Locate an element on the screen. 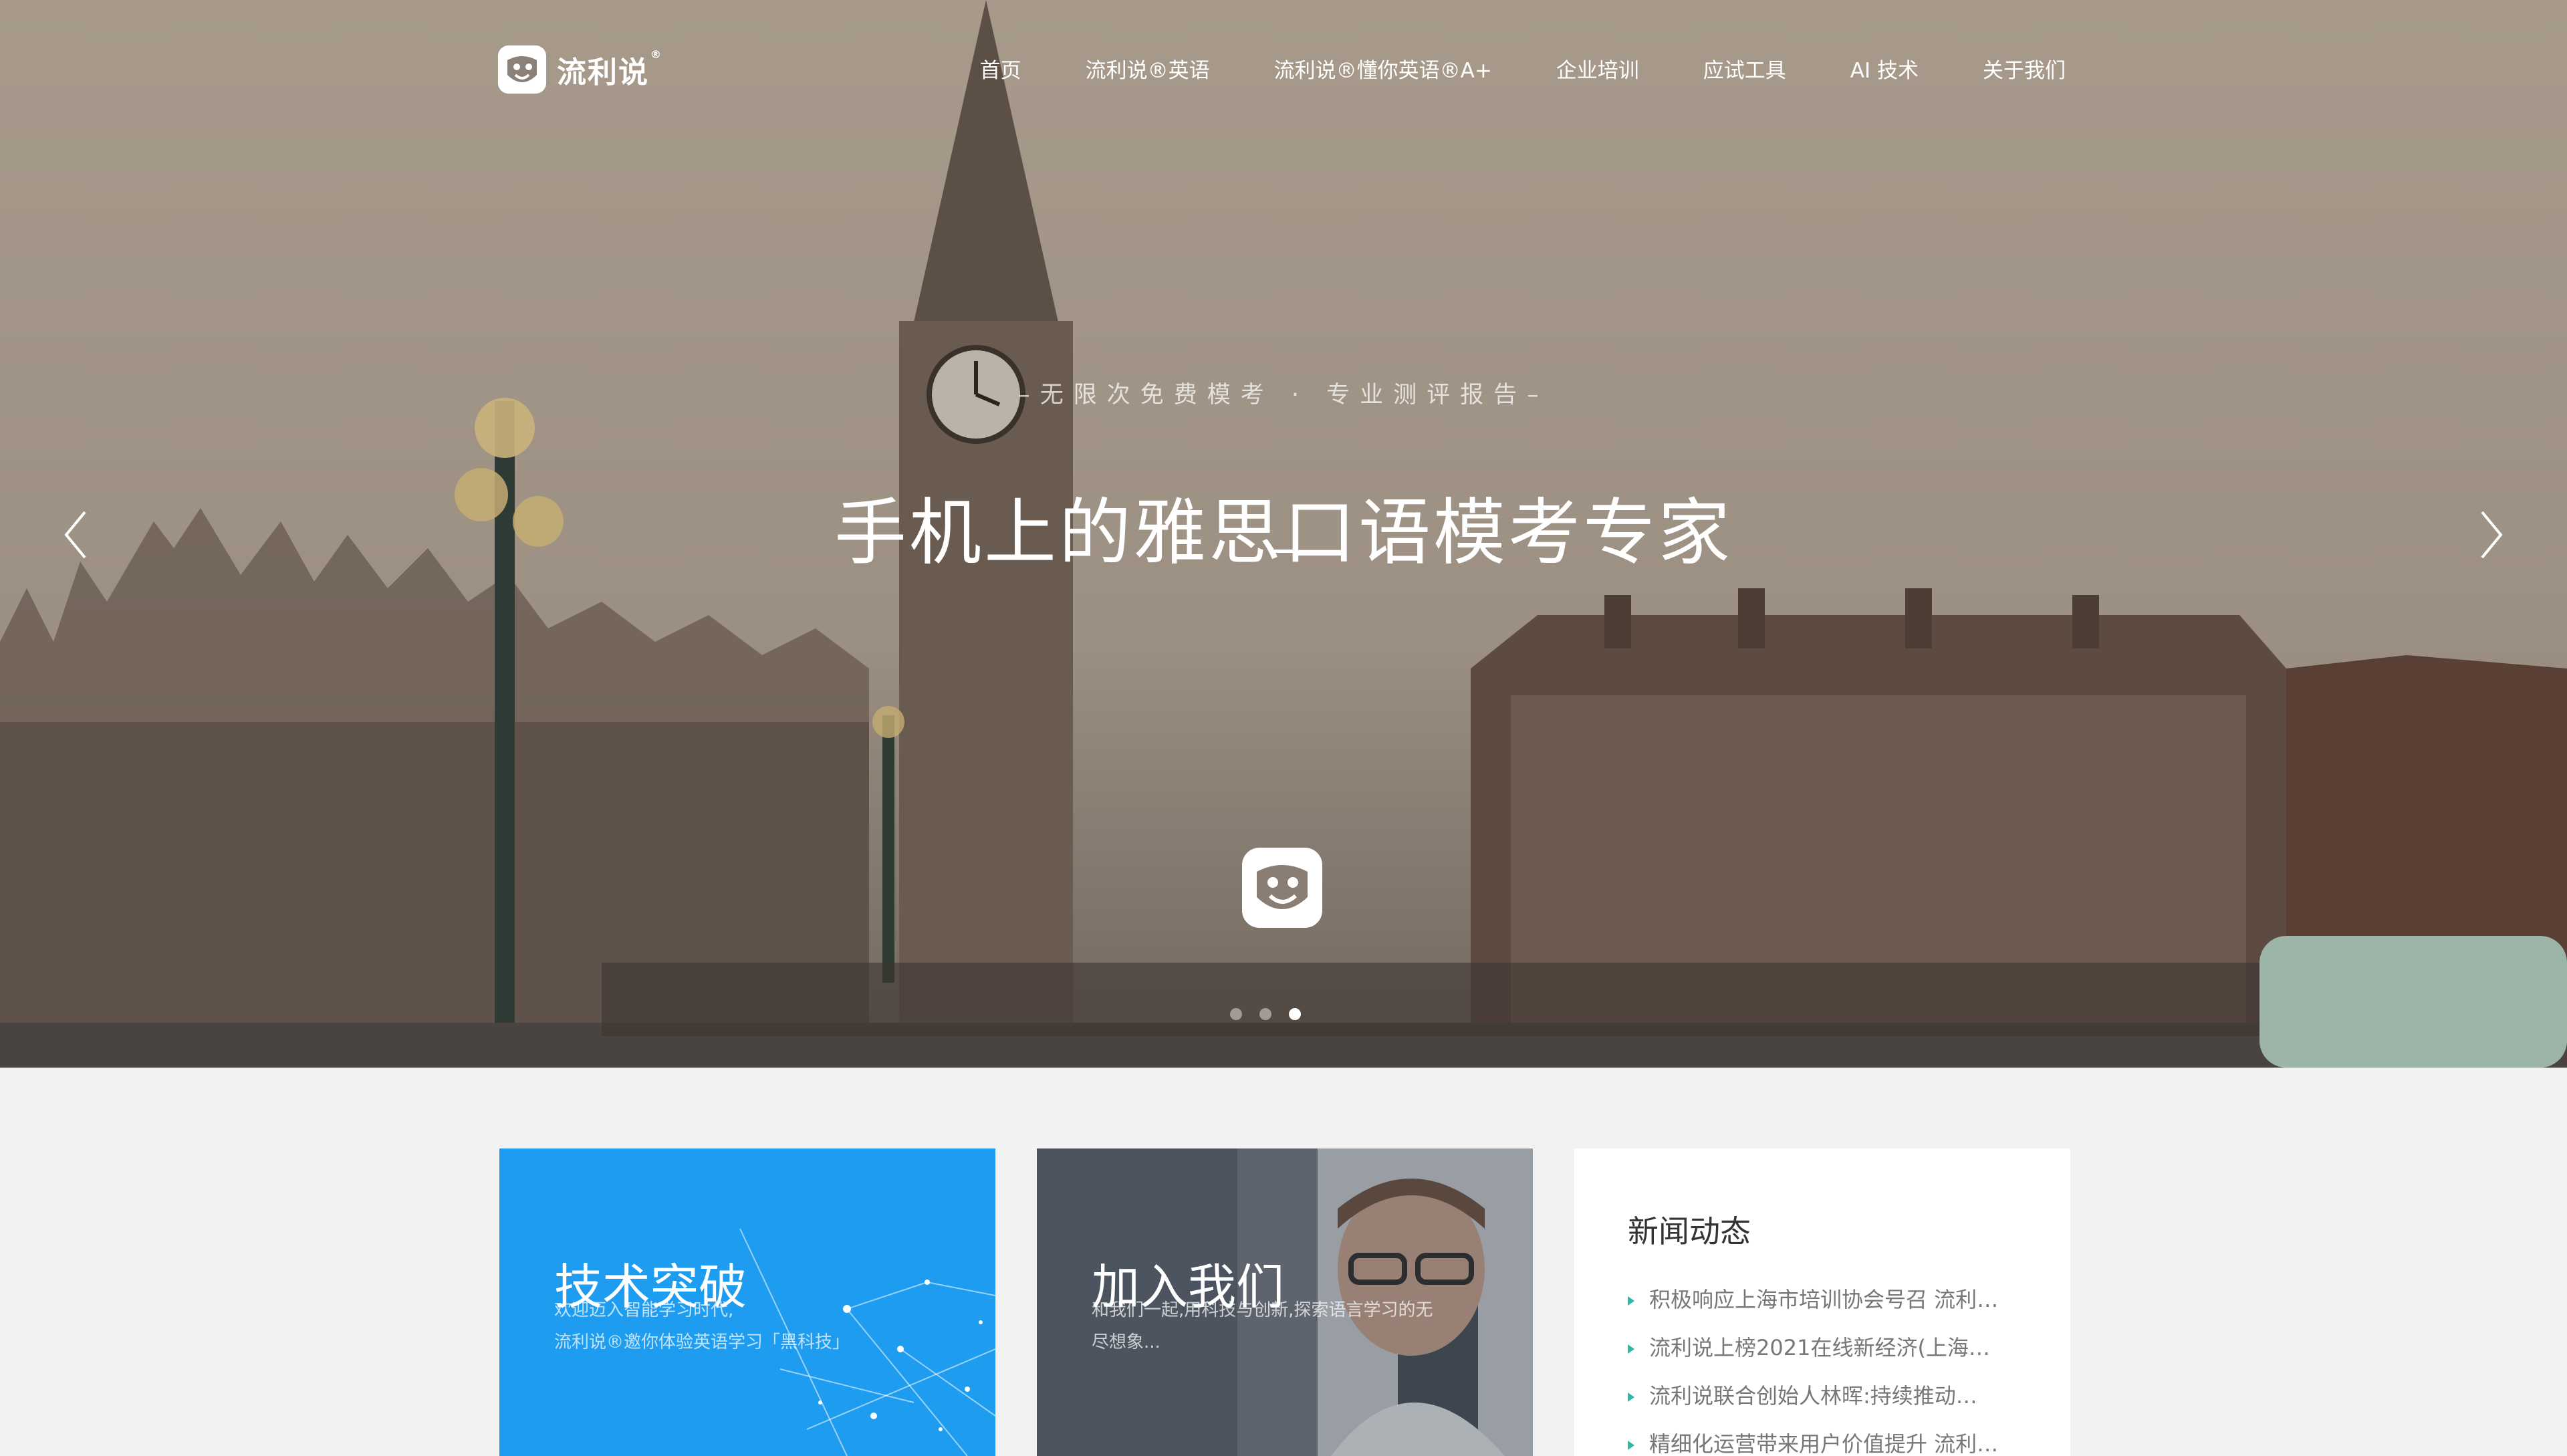  carousel-indicators is located at coordinates (1274, 1014).